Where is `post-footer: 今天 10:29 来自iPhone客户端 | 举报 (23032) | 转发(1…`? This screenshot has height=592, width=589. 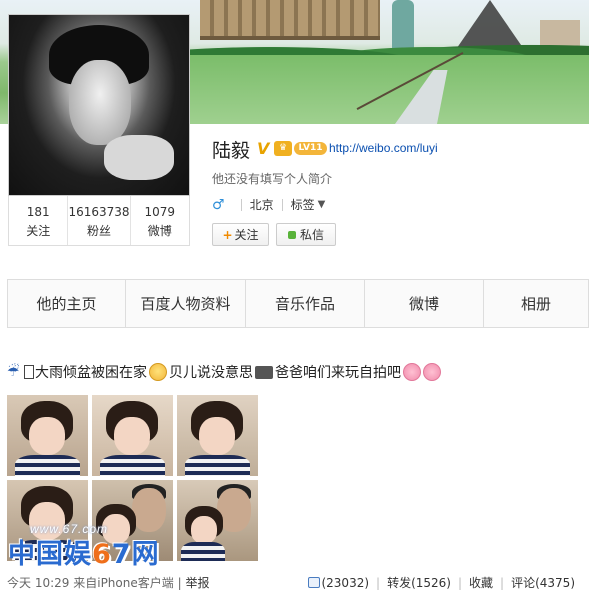 post-footer: 今天 10:29 来自iPhone客户端 | 举报 (23032) | 转发(1… is located at coordinates (298, 583).